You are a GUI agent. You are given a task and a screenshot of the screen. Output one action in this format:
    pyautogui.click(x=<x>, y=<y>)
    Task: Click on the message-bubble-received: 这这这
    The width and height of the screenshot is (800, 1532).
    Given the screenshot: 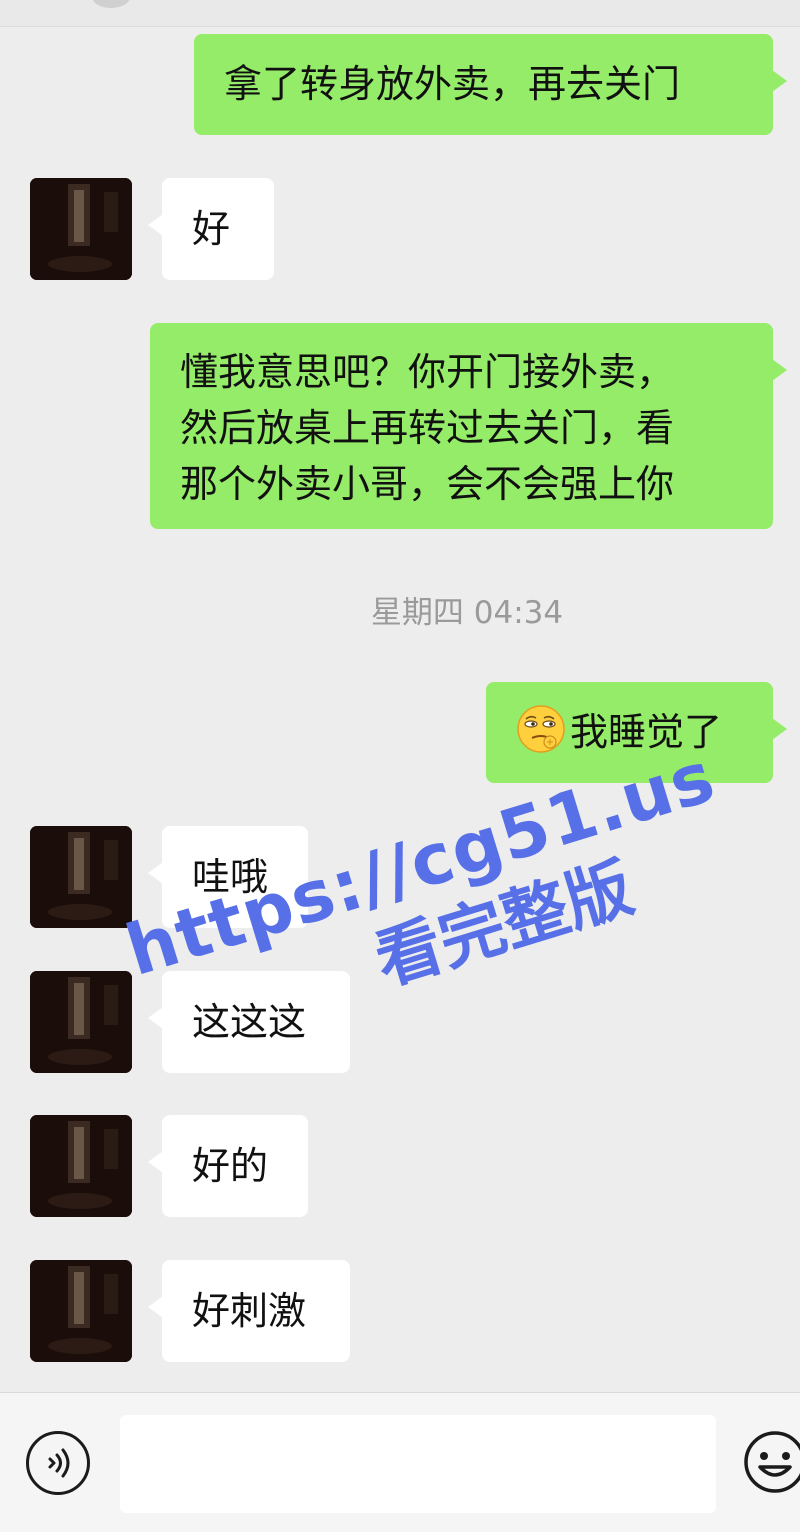 What is the action you would take?
    pyautogui.click(x=249, y=1022)
    